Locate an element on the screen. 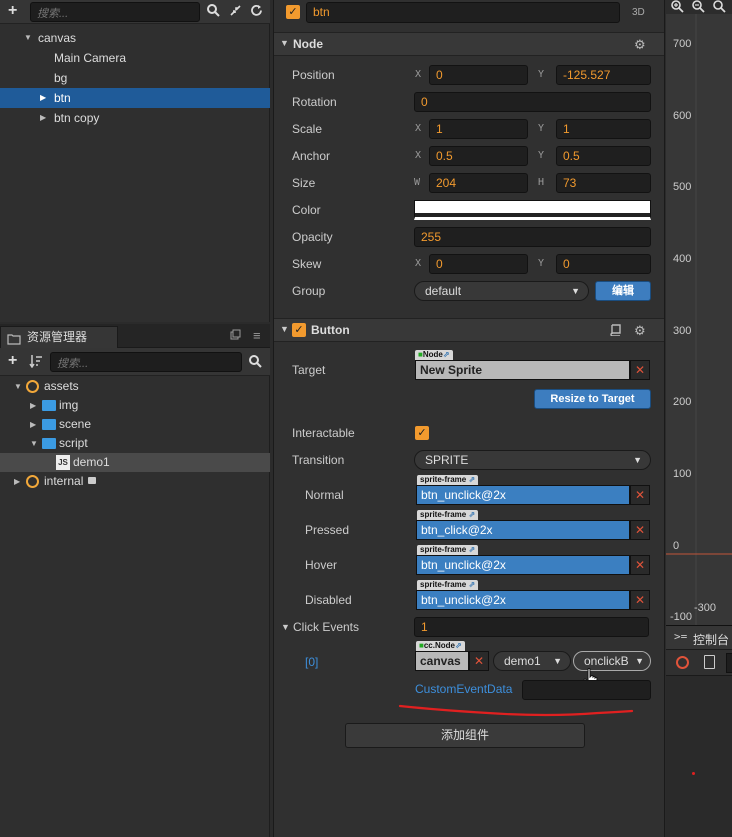 The height and width of the screenshot is (837, 732). node-active-checkbox: ✓ is located at coordinates (293, 12).